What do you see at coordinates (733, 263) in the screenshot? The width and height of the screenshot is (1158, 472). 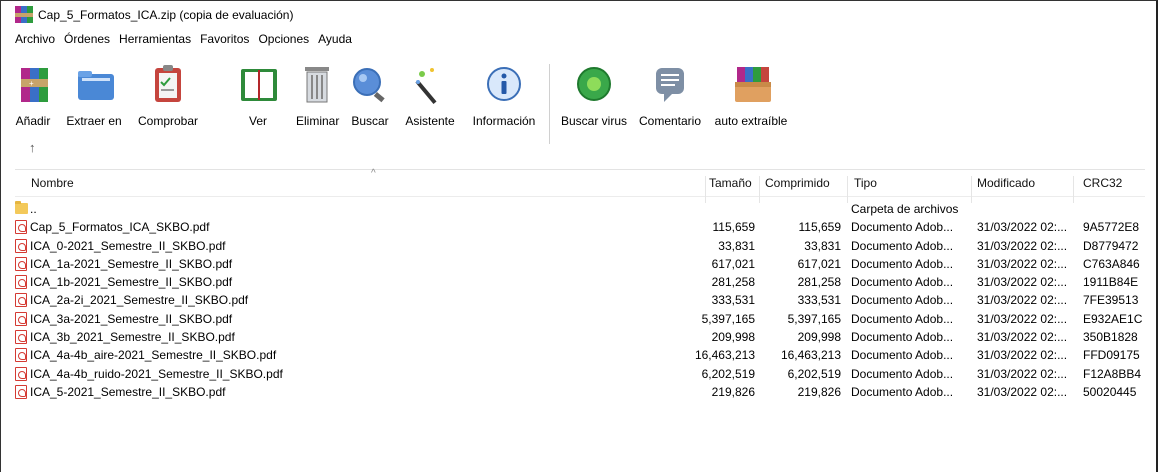 I see `file-size: 617,021` at bounding box center [733, 263].